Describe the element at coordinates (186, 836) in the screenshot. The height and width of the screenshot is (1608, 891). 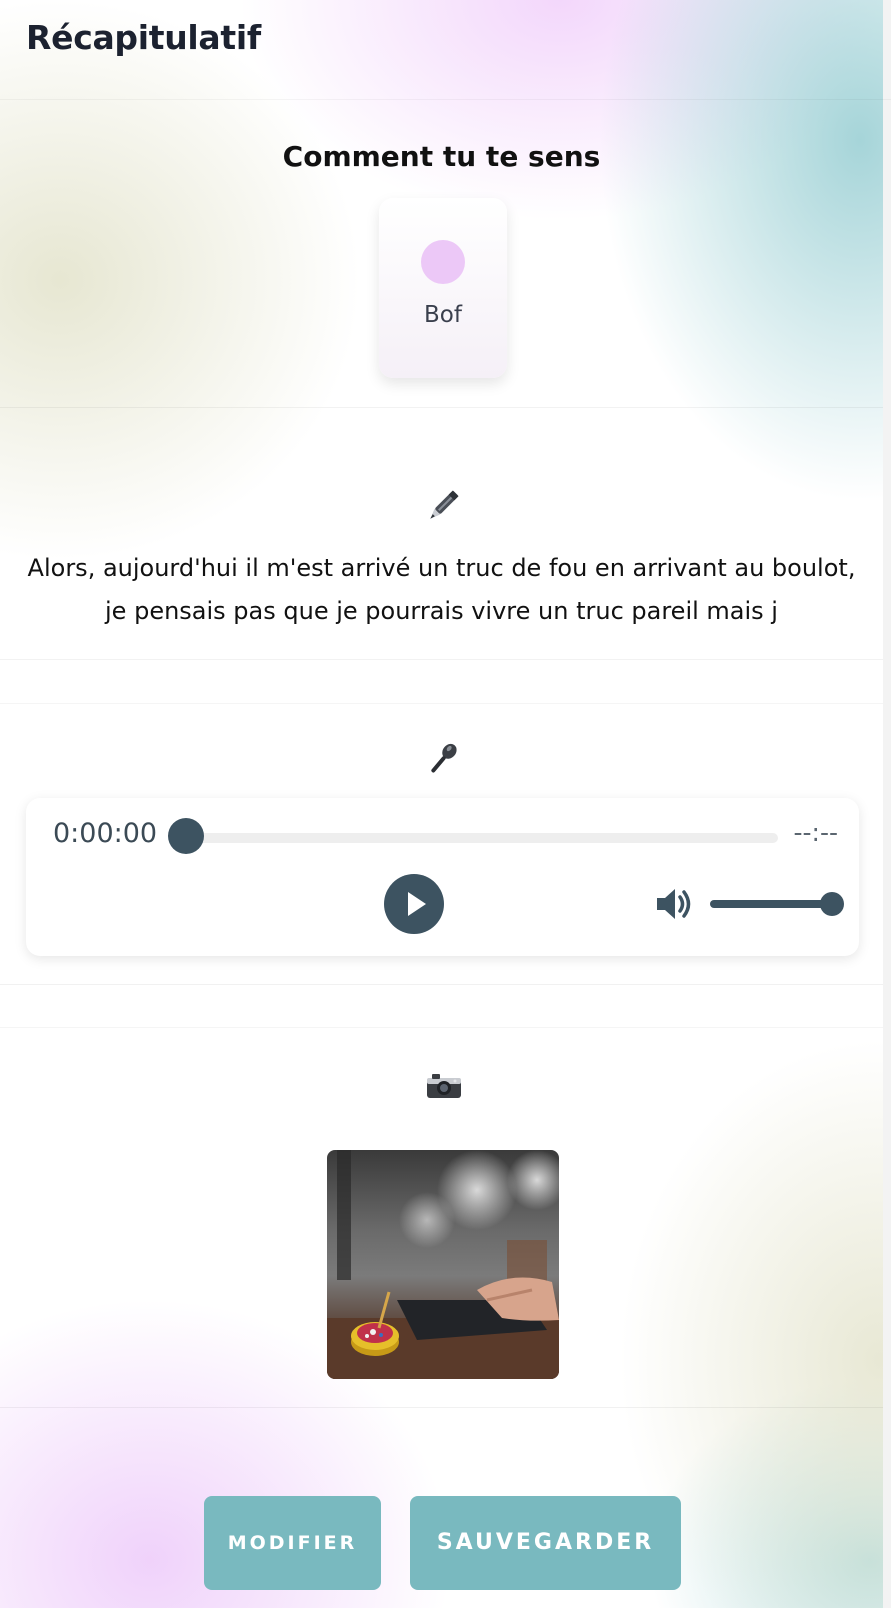
I see `audio-progress-thumb` at that location.